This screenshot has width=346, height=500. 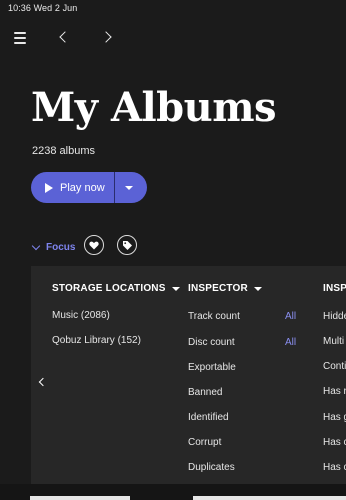 What do you see at coordinates (173, 8) in the screenshot?
I see `status-bar: 10:36 Wed 2 Jun` at bounding box center [173, 8].